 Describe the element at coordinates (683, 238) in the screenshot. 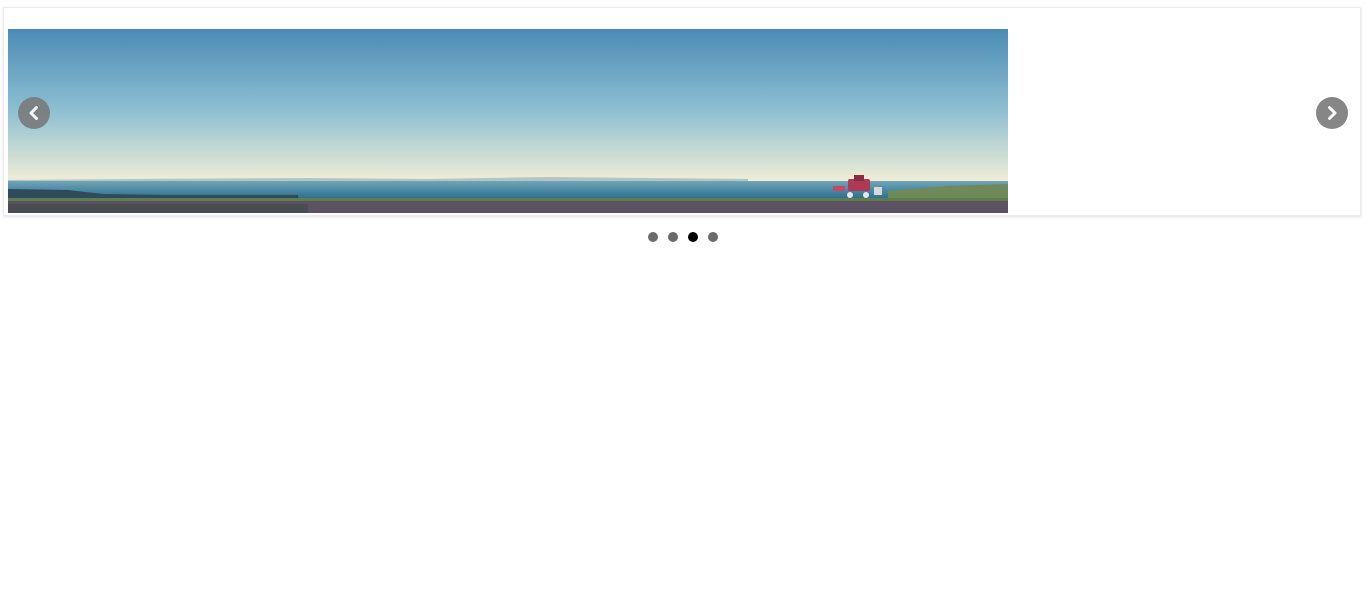

I see `carousel-pagination` at that location.